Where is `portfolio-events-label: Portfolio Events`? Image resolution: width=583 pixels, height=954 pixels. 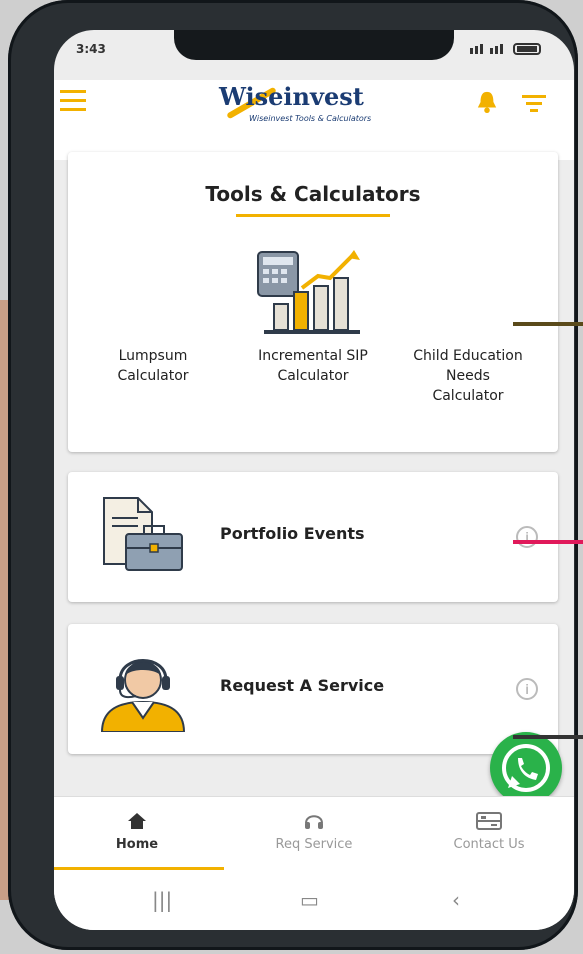
portfolio-events-label: Portfolio Events is located at coordinates (292, 533).